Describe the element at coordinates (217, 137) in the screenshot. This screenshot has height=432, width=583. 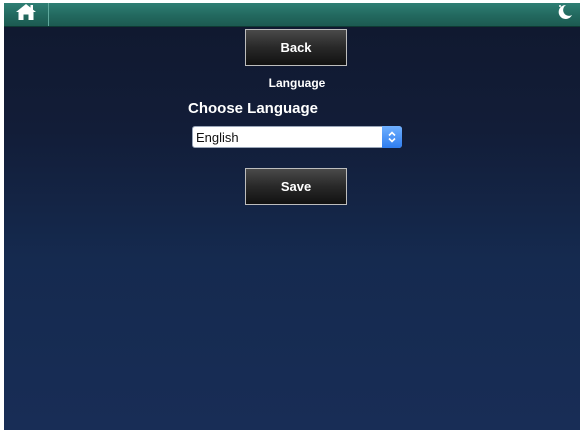
I see `language-select-value: English` at that location.